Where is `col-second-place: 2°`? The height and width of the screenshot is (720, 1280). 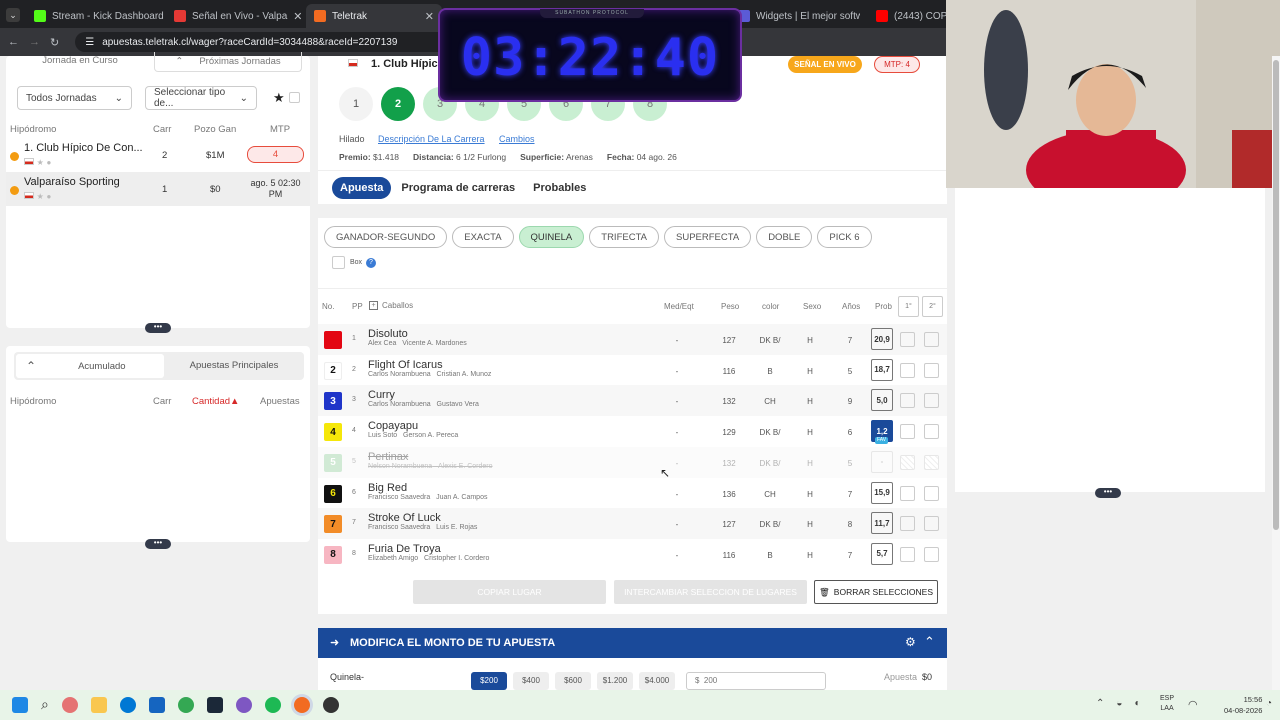 col-second-place: 2° is located at coordinates (932, 306).